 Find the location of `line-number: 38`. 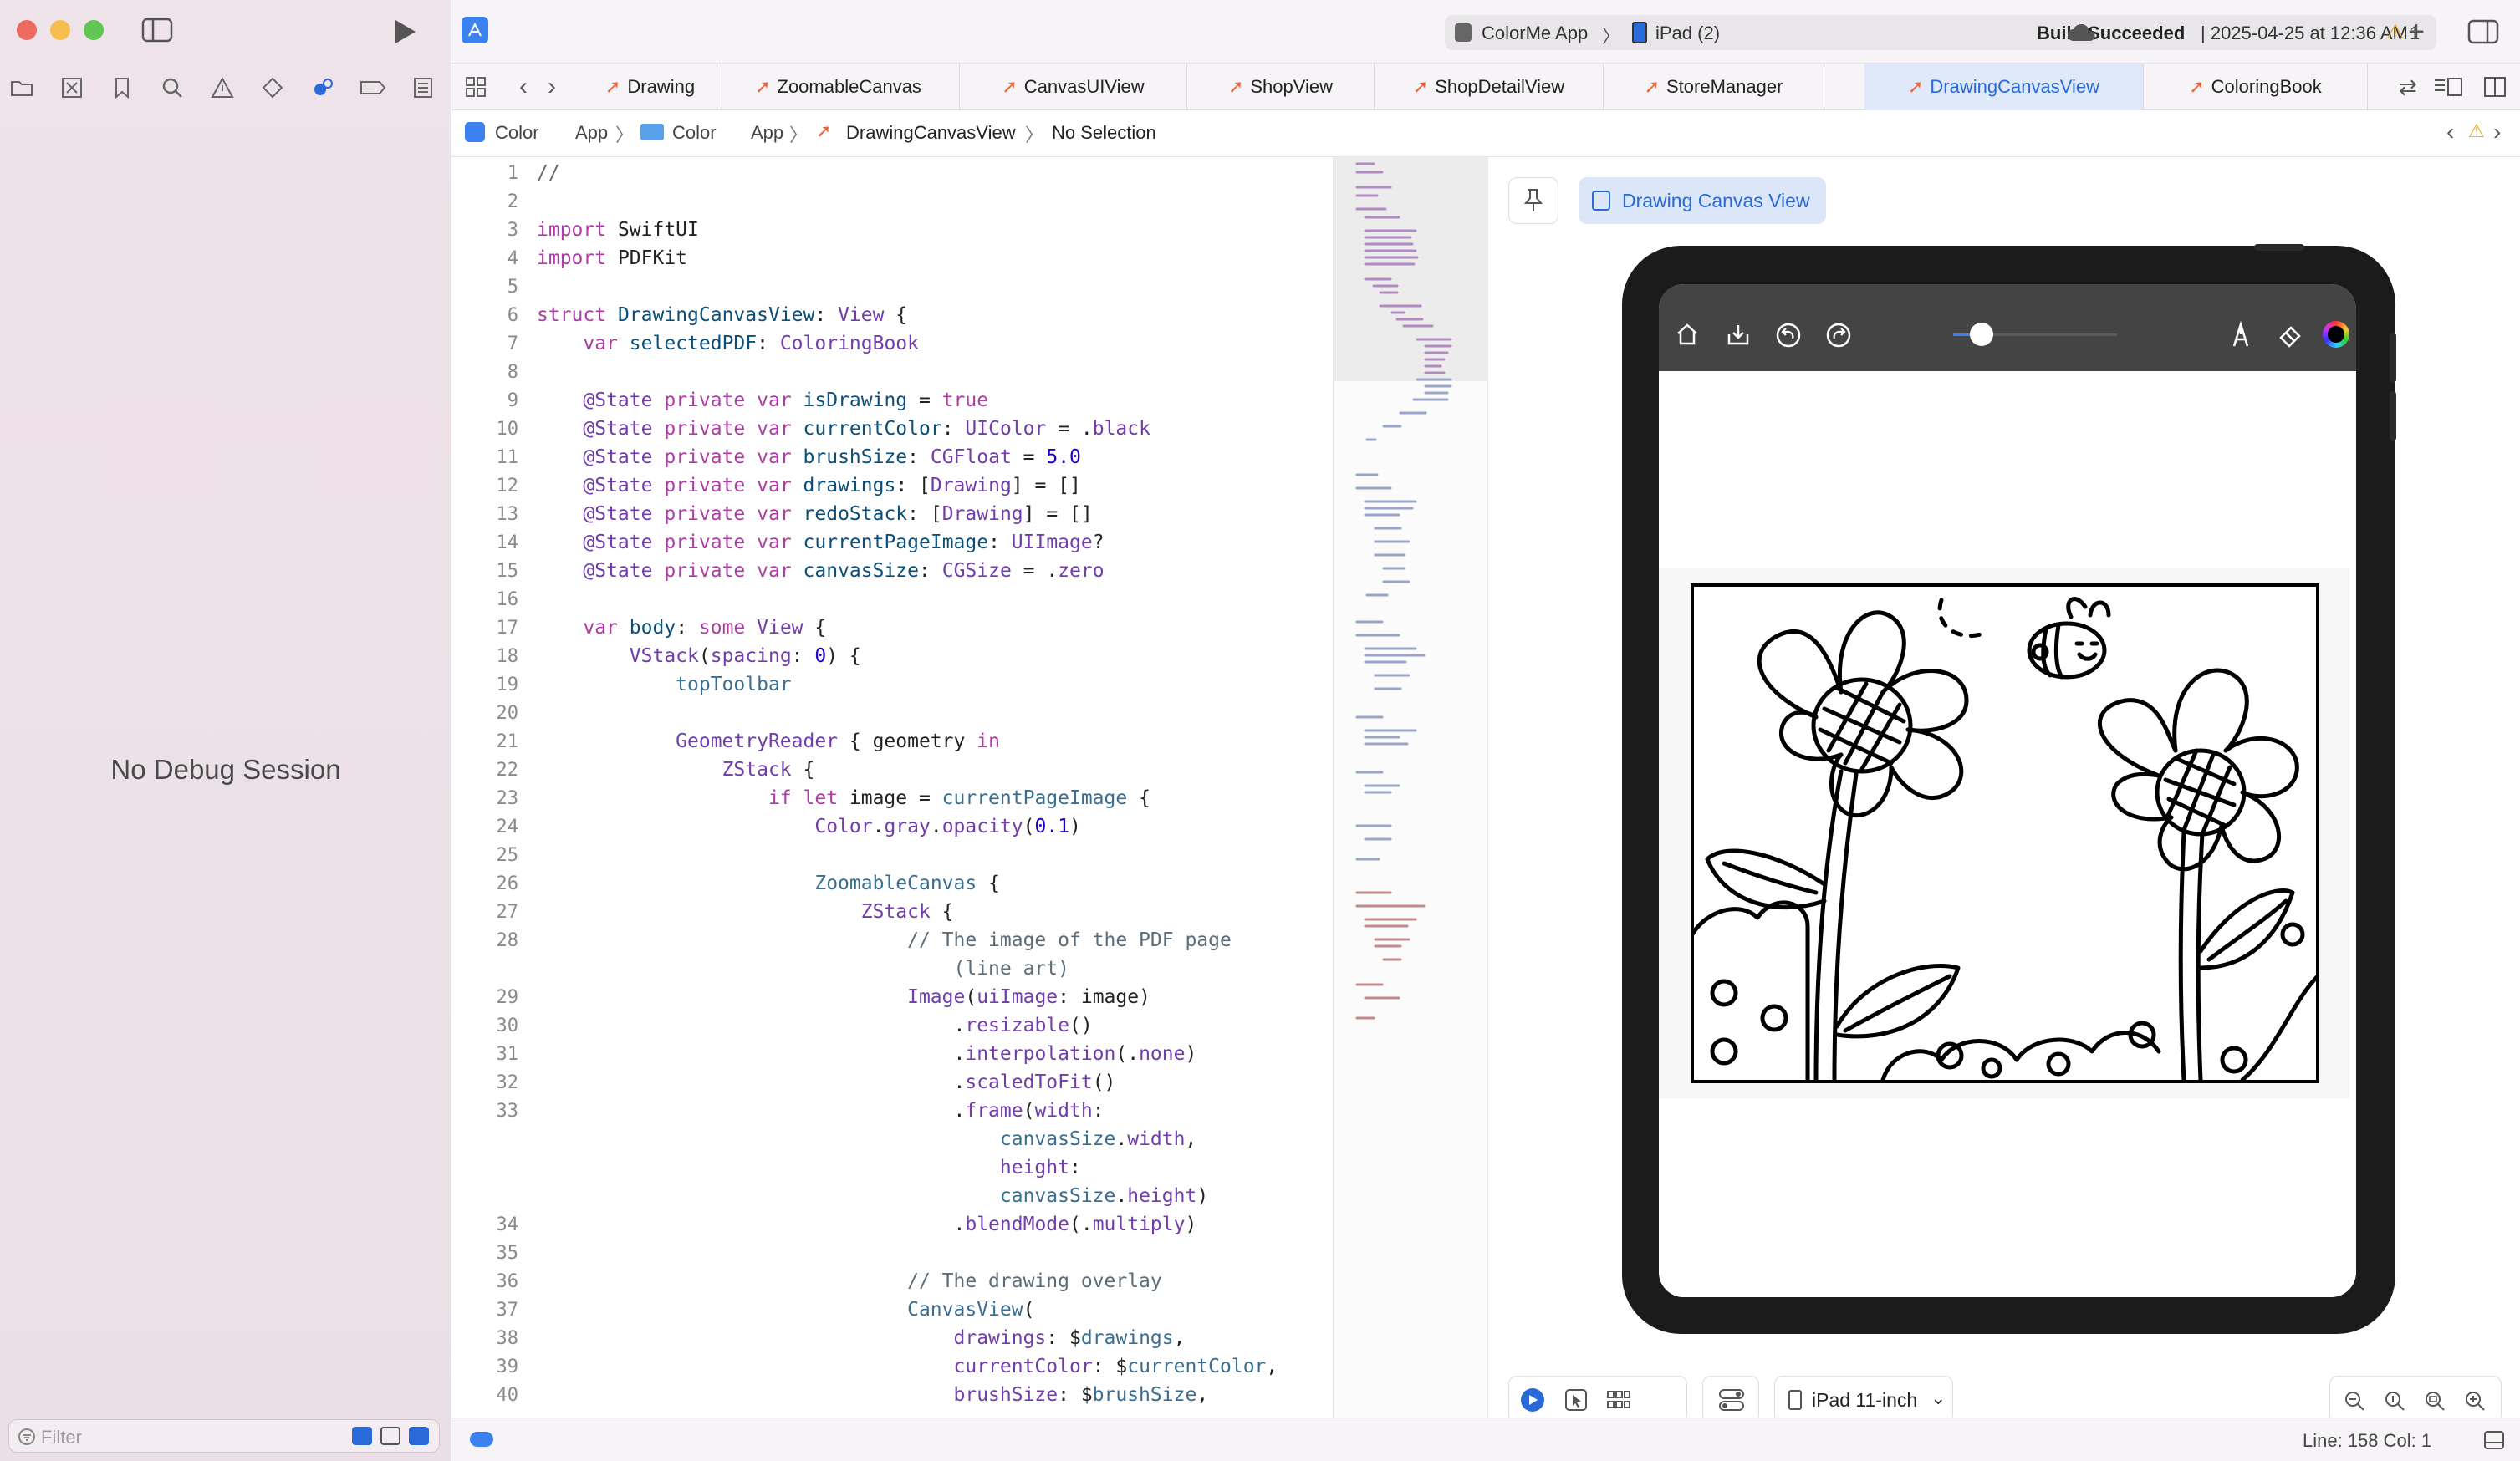

line-number: 38 is located at coordinates (507, 1338).